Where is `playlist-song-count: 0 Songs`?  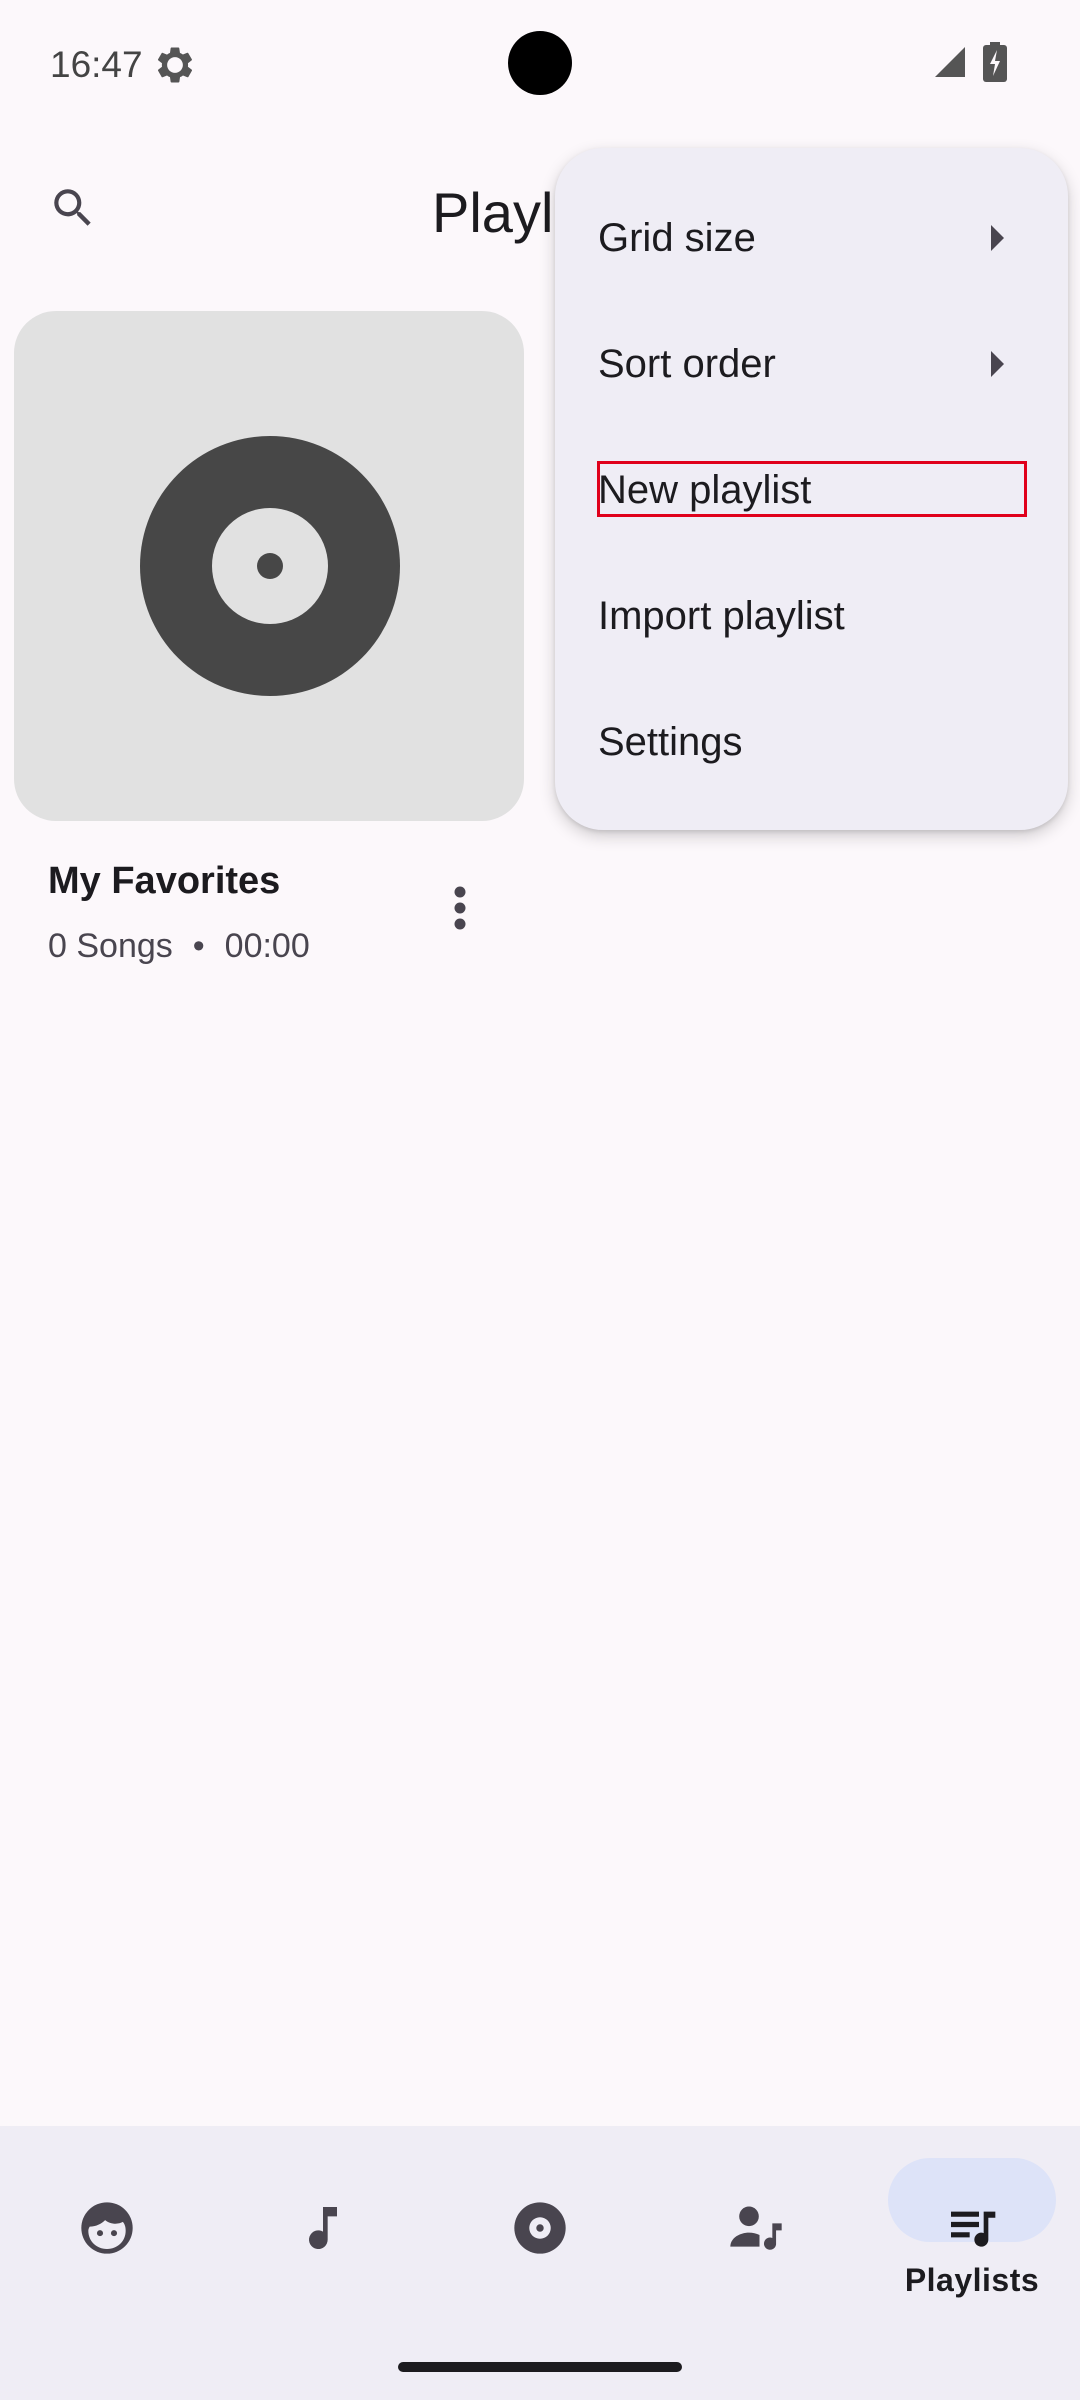 playlist-song-count: 0 Songs is located at coordinates (110, 946).